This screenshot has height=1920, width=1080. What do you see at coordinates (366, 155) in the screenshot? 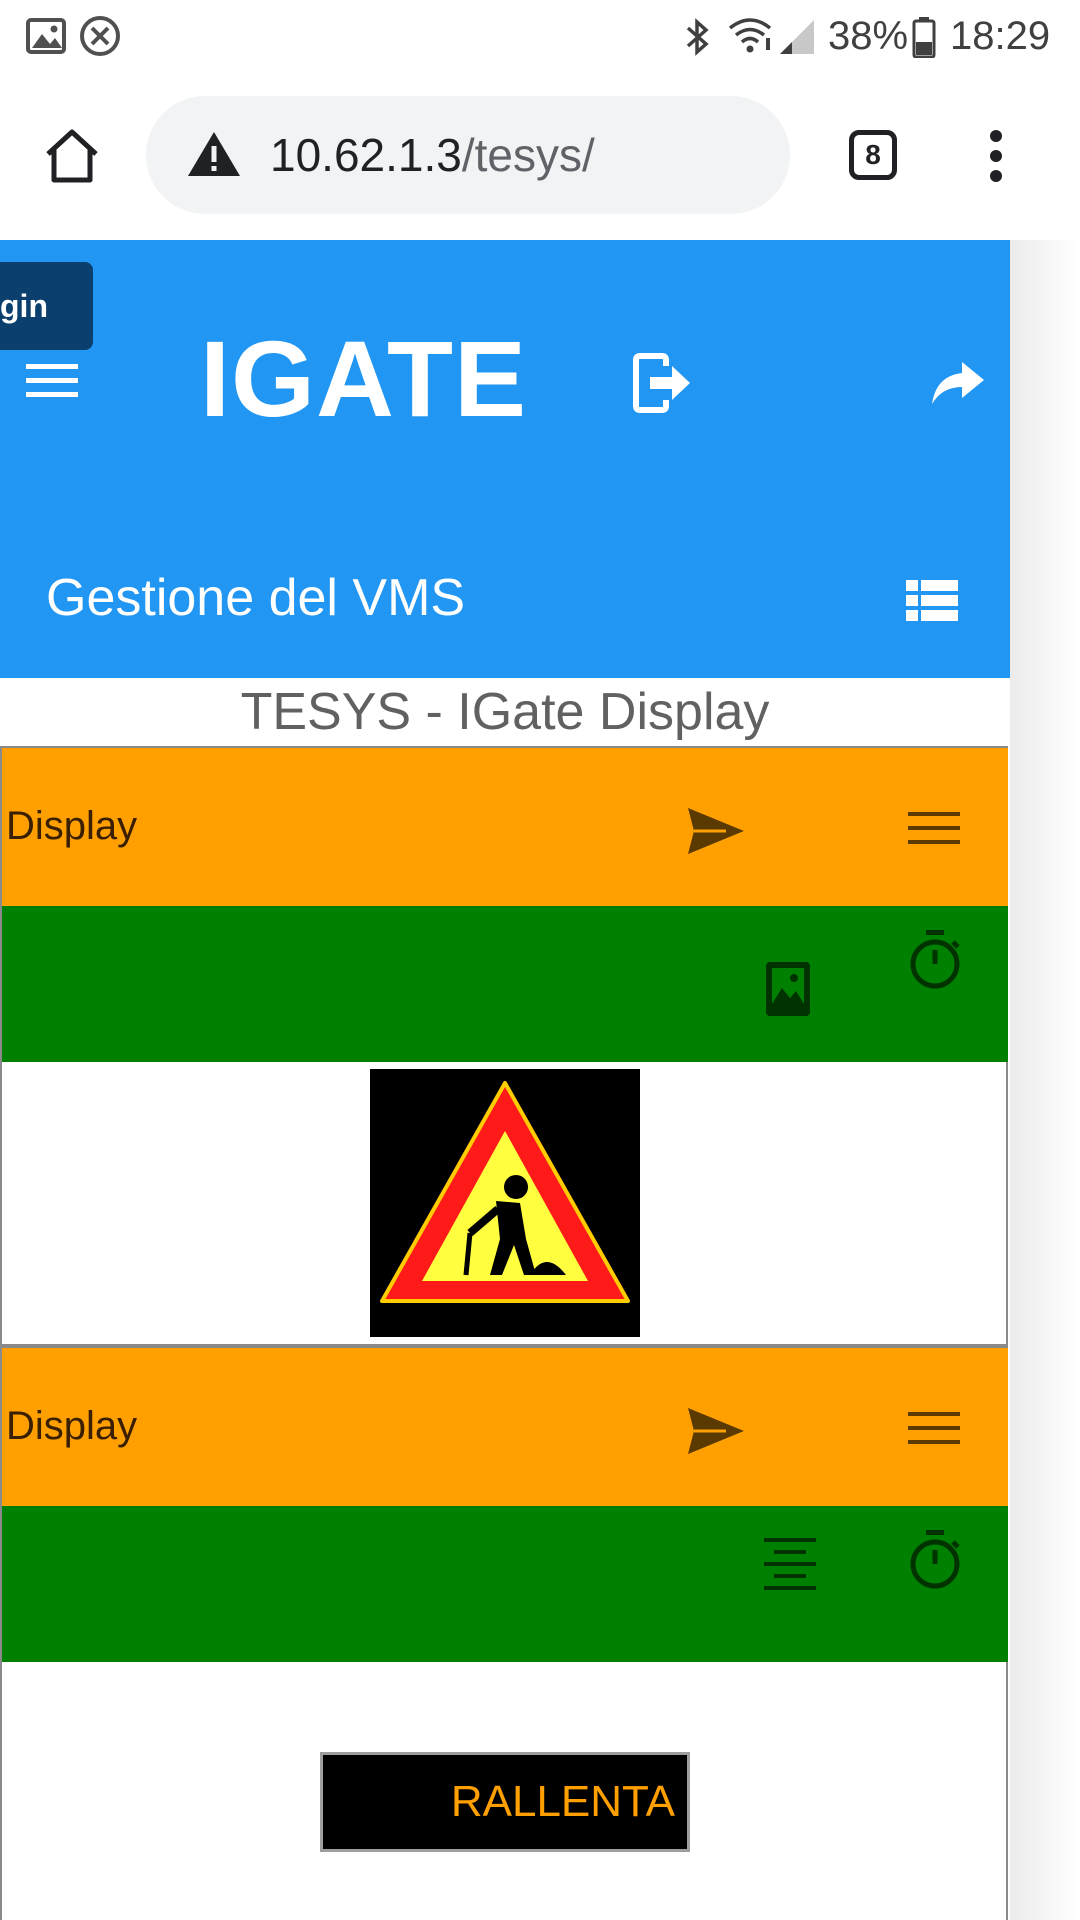
I see `url-host: 10.62.1.3` at bounding box center [366, 155].